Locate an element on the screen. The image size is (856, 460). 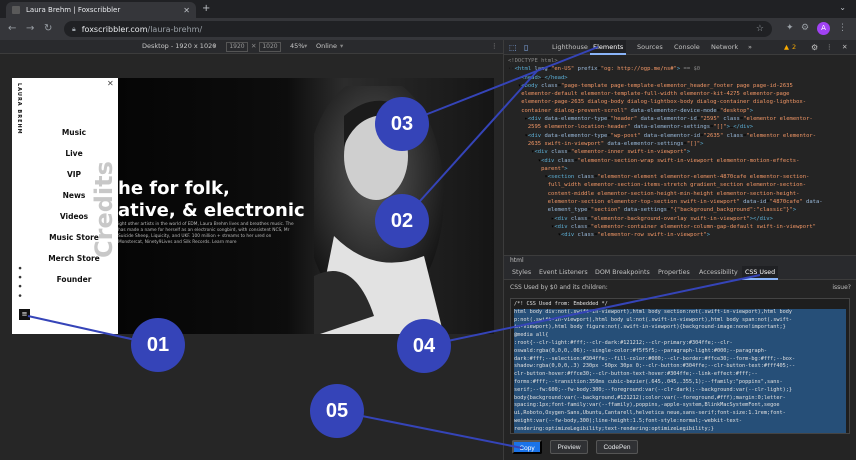
lock-icon: 🔒︎ is located at coordinates (74, 29).